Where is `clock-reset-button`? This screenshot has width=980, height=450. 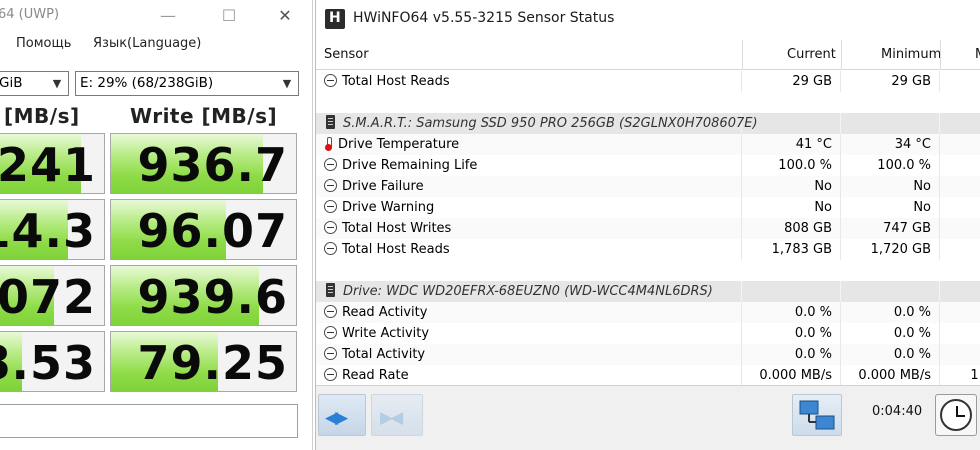
clock-reset-button is located at coordinates (956, 415).